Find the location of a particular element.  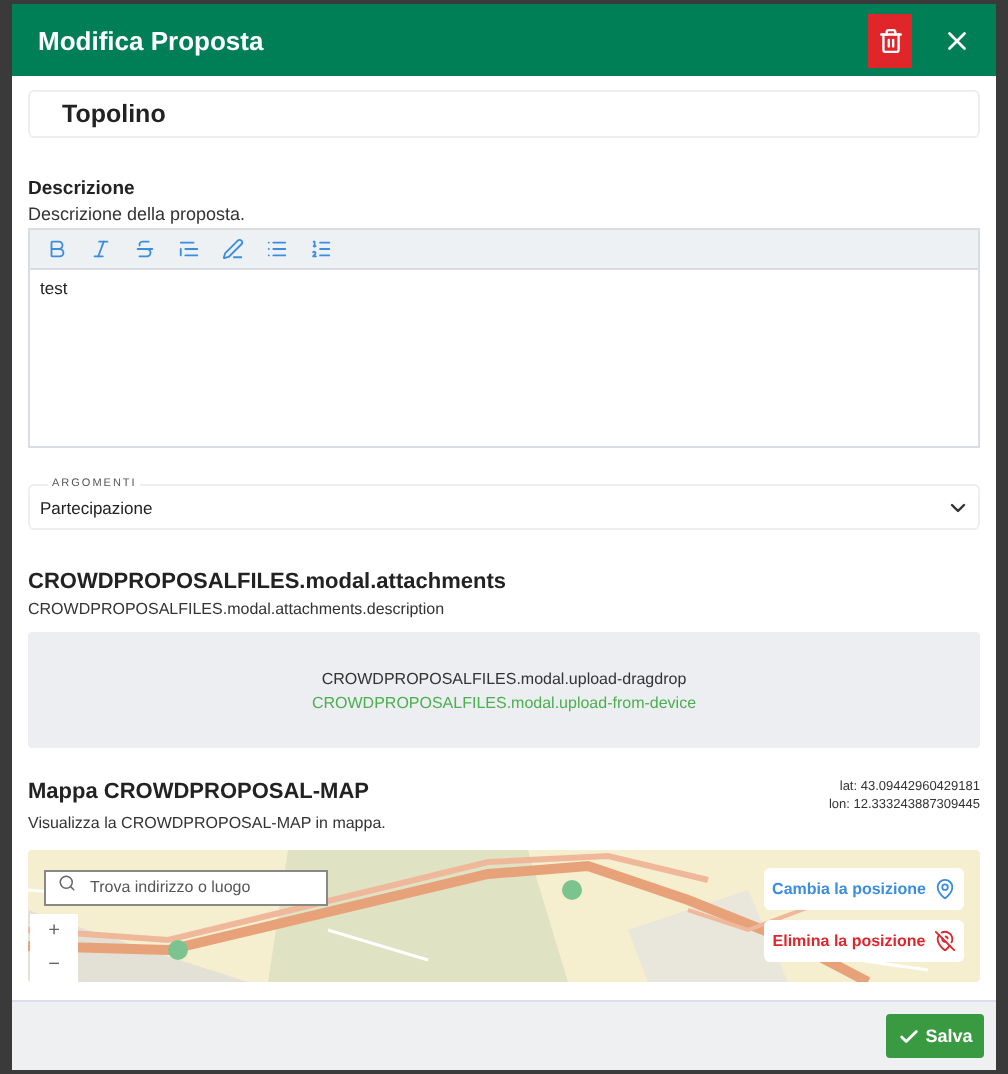

select-value: Partecipazione is located at coordinates (97, 507).